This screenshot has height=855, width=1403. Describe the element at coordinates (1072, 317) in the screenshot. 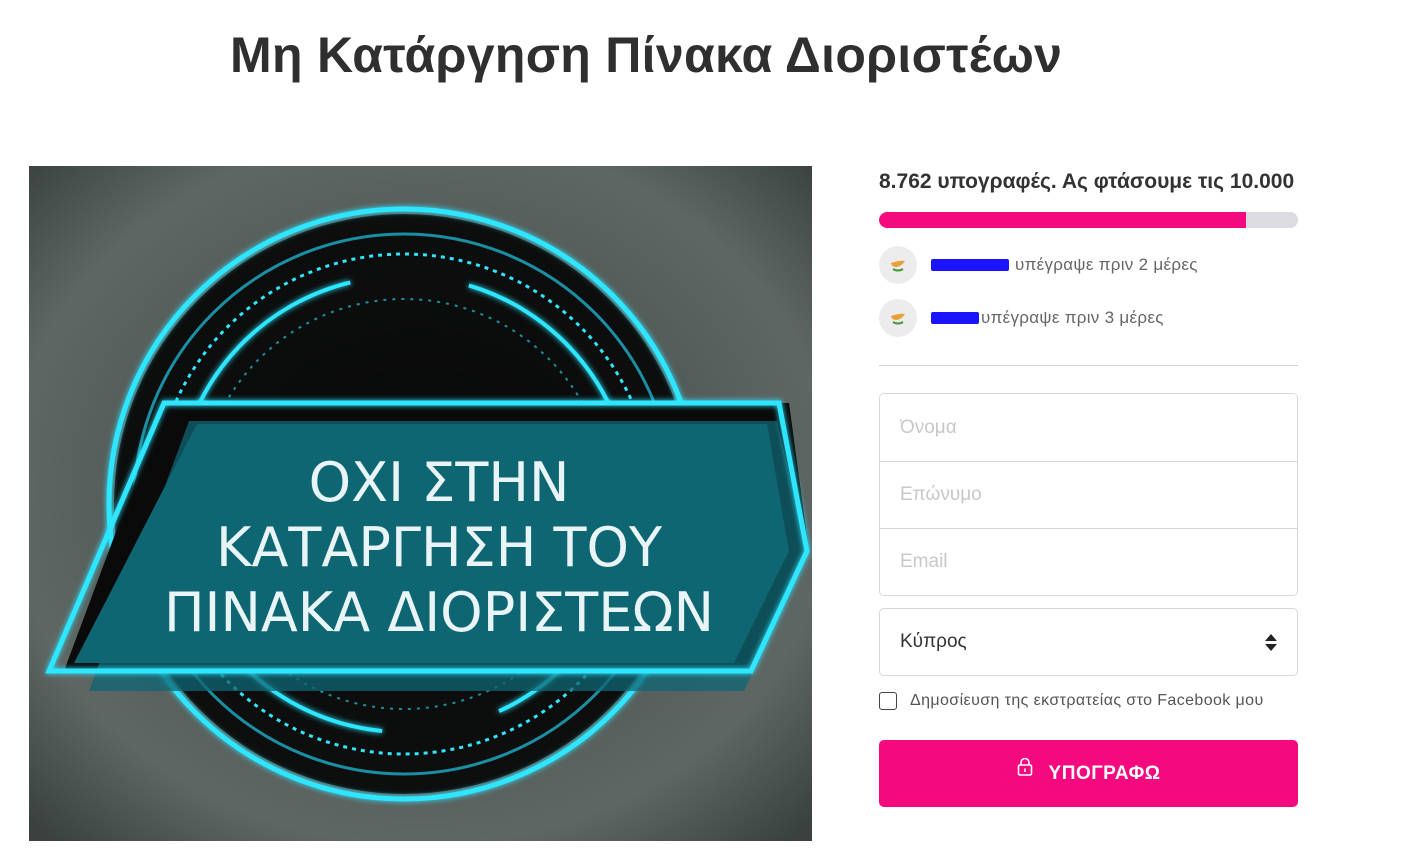

I see `signer-time-text: υπέγραψε πριν 3 μέρες` at that location.